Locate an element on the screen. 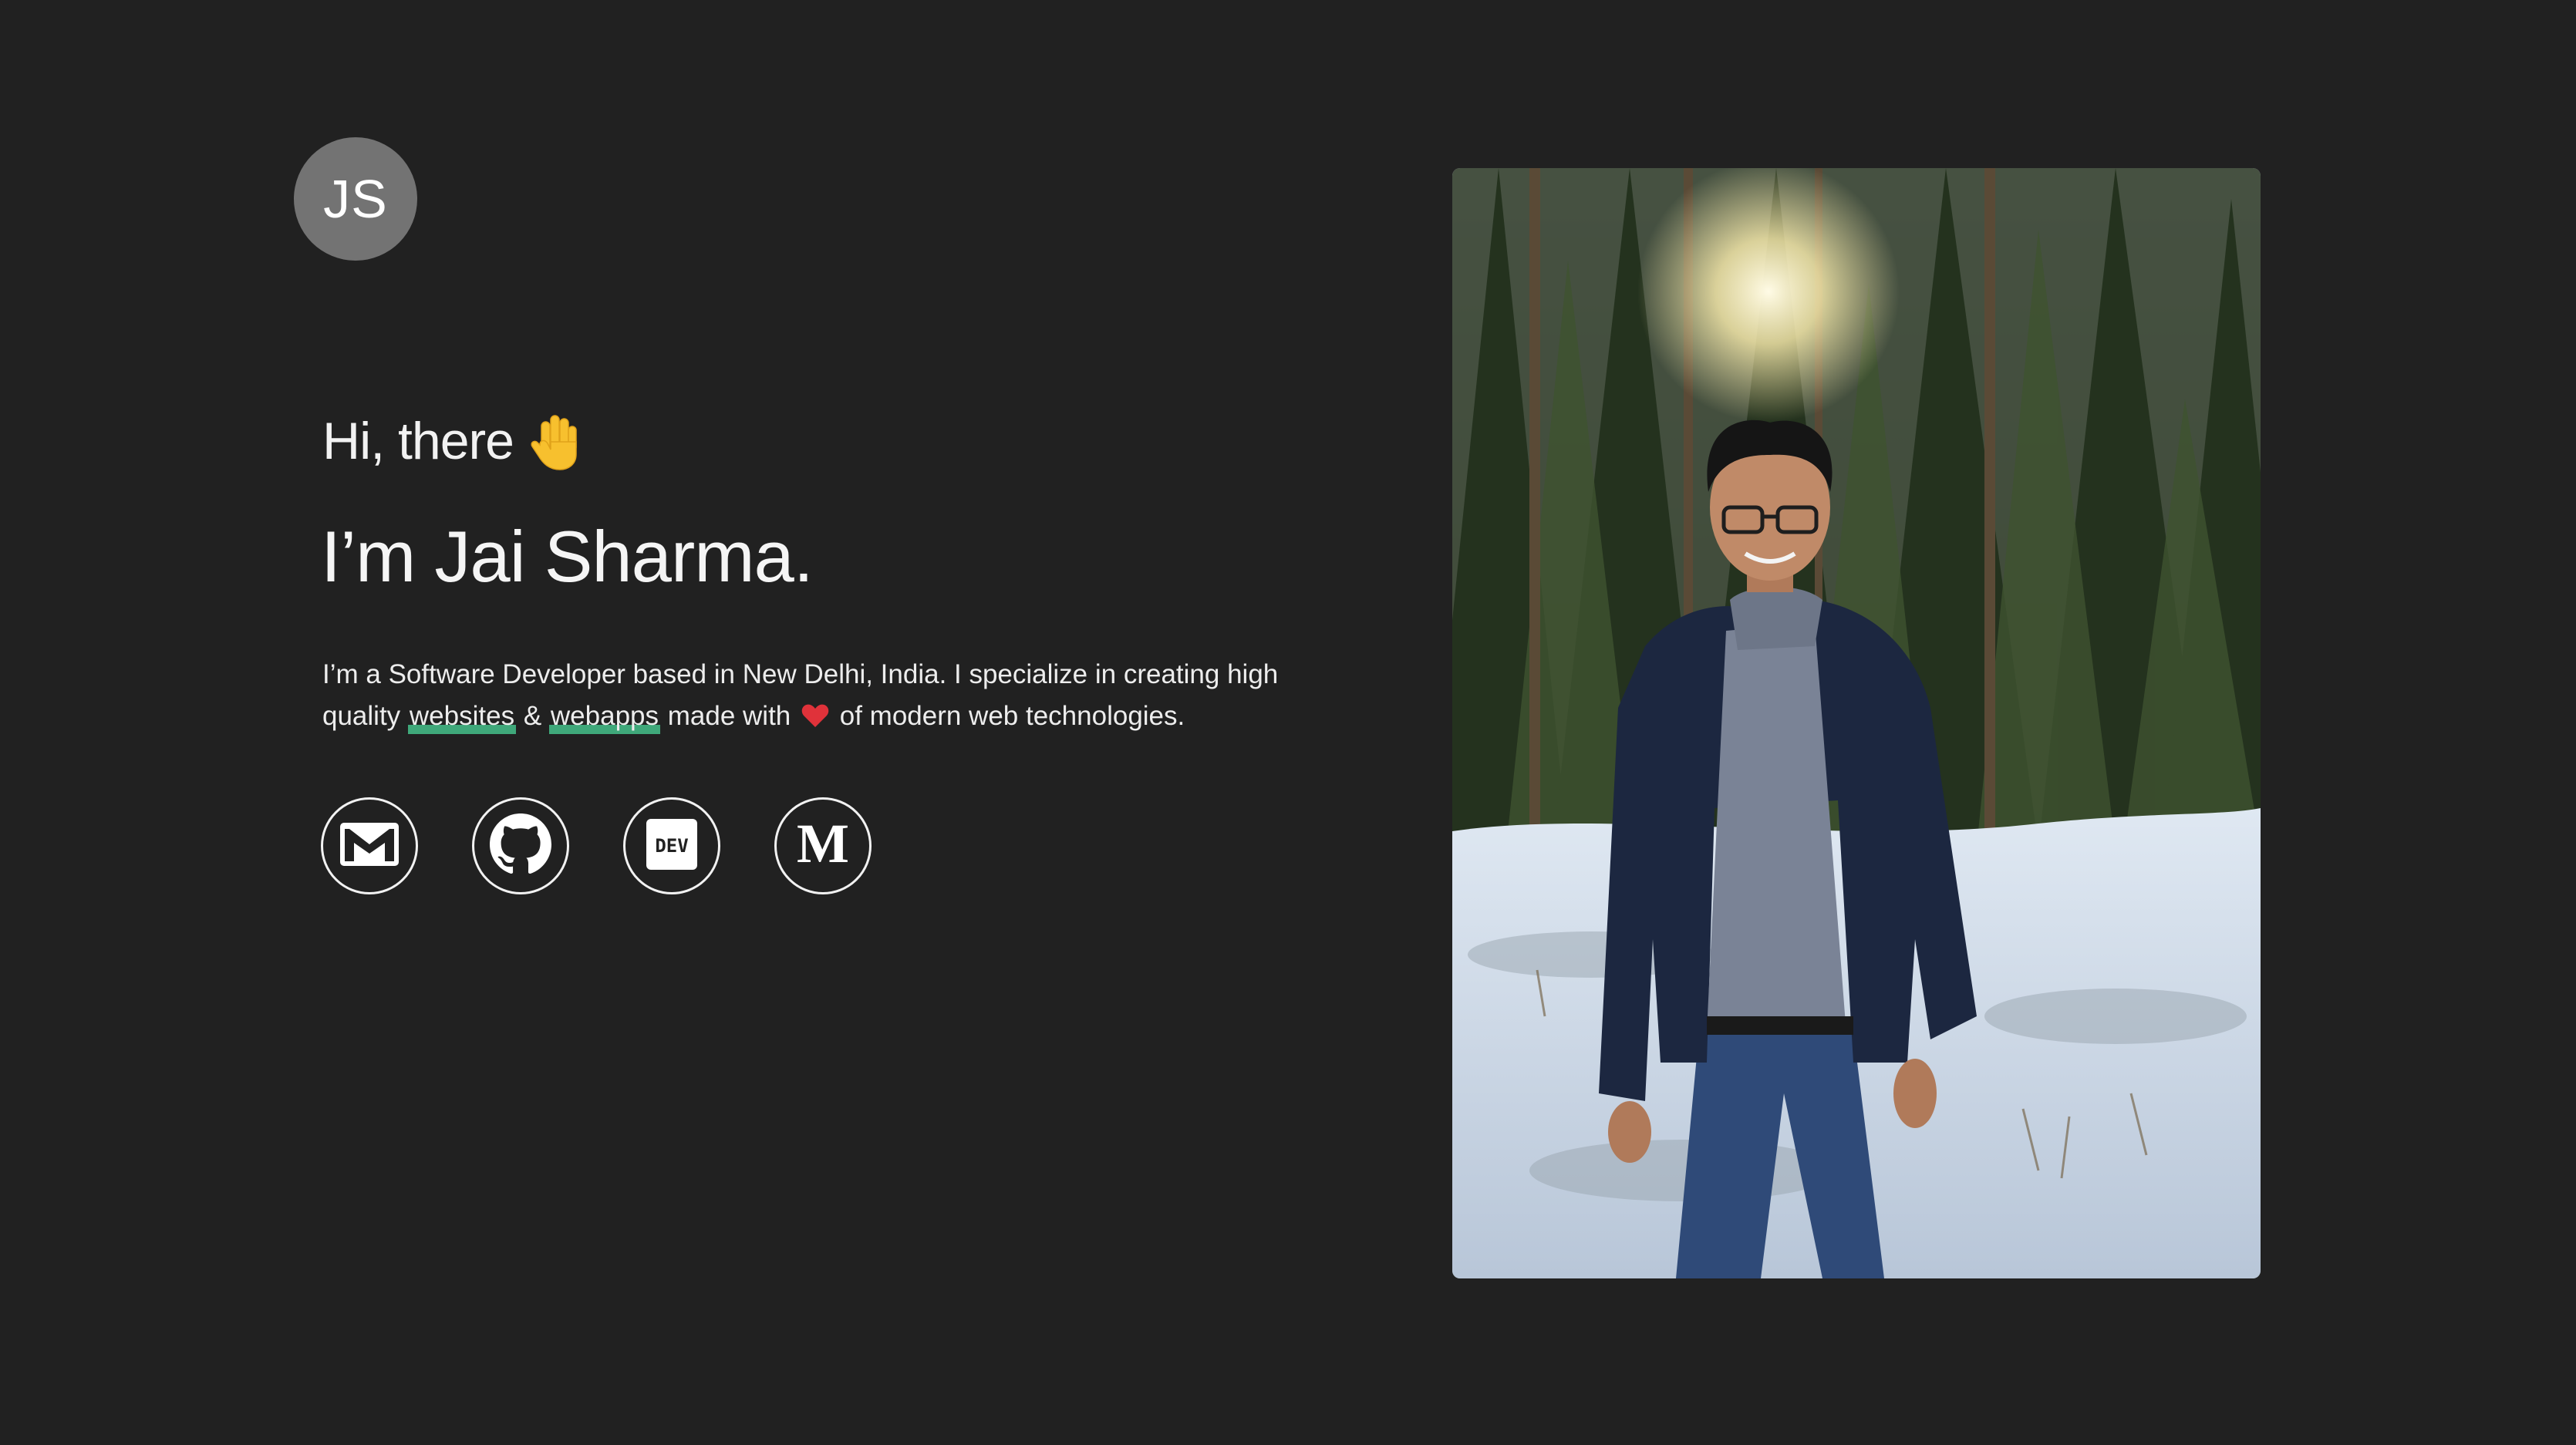 This screenshot has height=1445, width=2576. medium-link: M is located at coordinates (823, 846).